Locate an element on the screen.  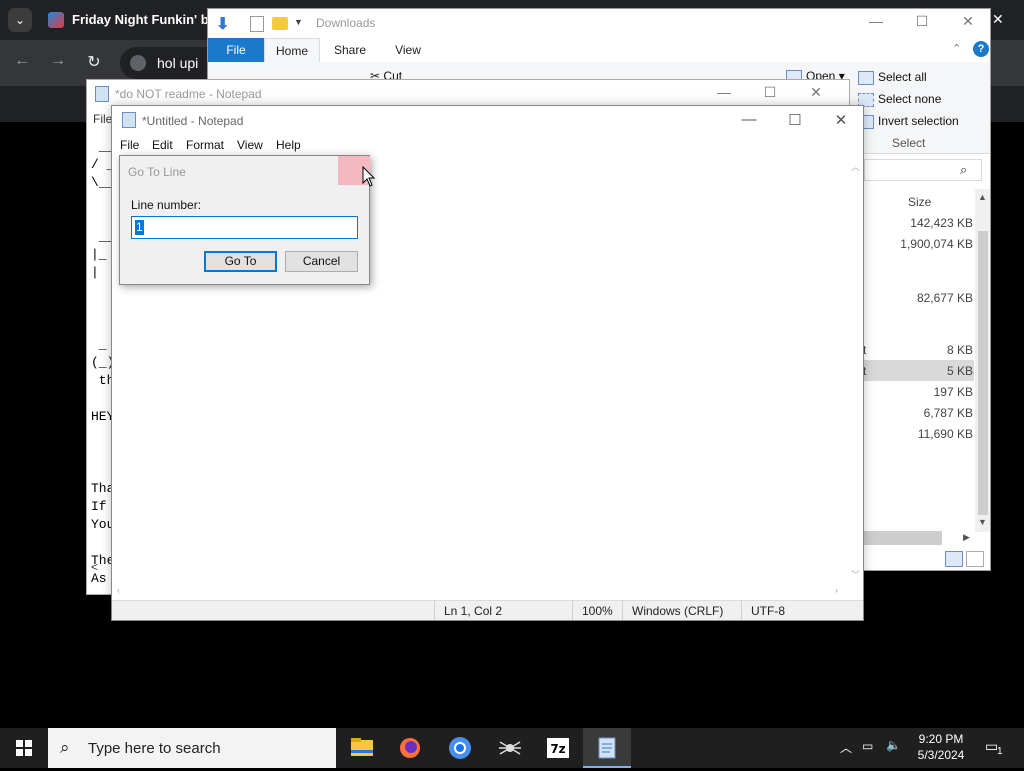
scroll-right-icon: ▶ is located at coordinates (966, 537).